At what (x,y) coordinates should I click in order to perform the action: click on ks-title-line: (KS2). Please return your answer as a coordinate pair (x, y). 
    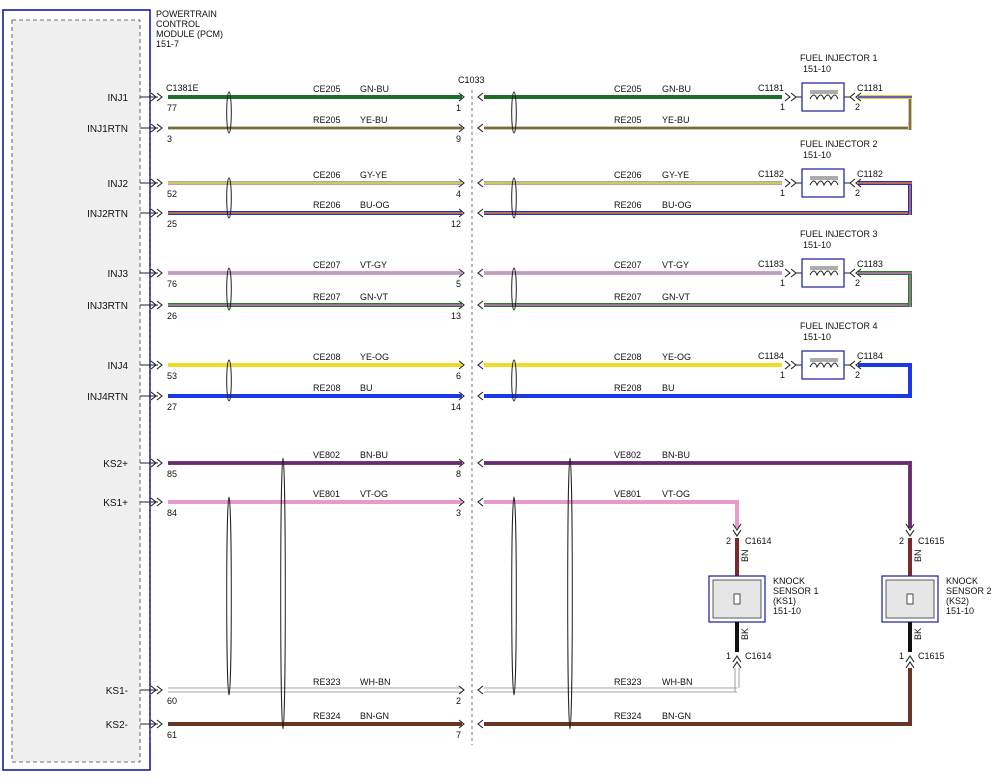
    Looking at the image, I should click on (957, 601).